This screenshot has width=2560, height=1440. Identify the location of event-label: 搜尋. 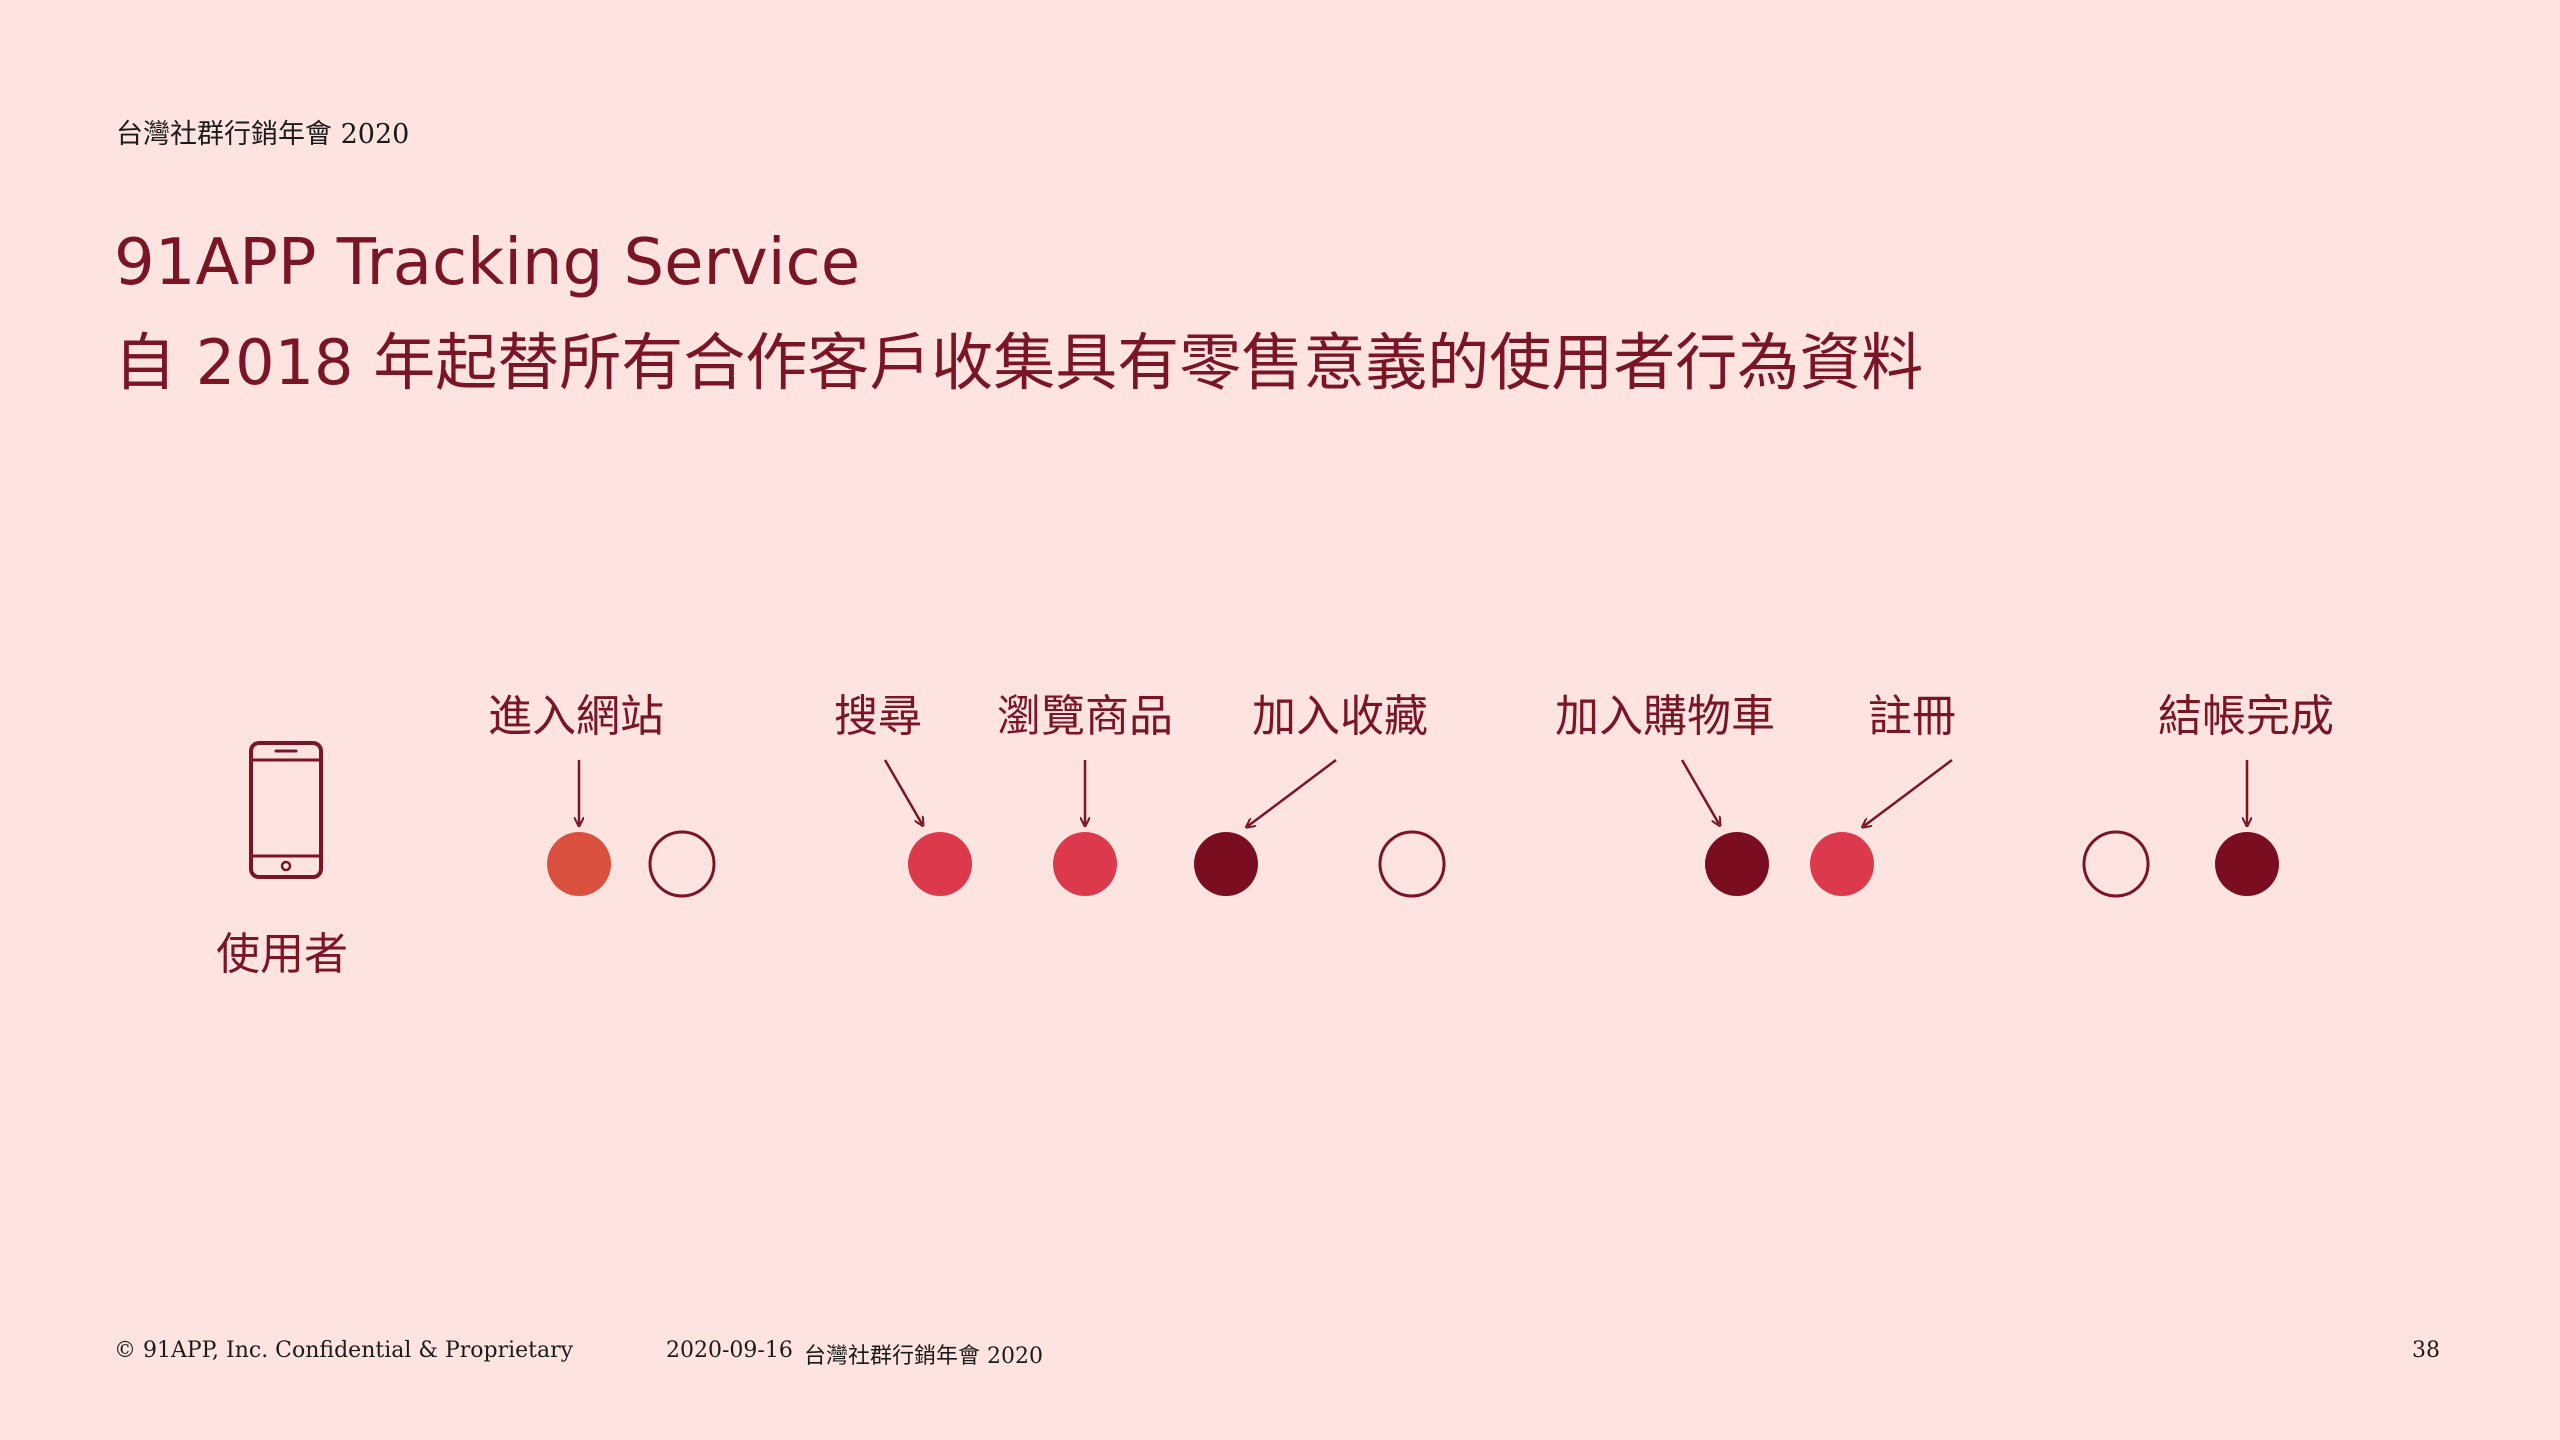
(878, 716).